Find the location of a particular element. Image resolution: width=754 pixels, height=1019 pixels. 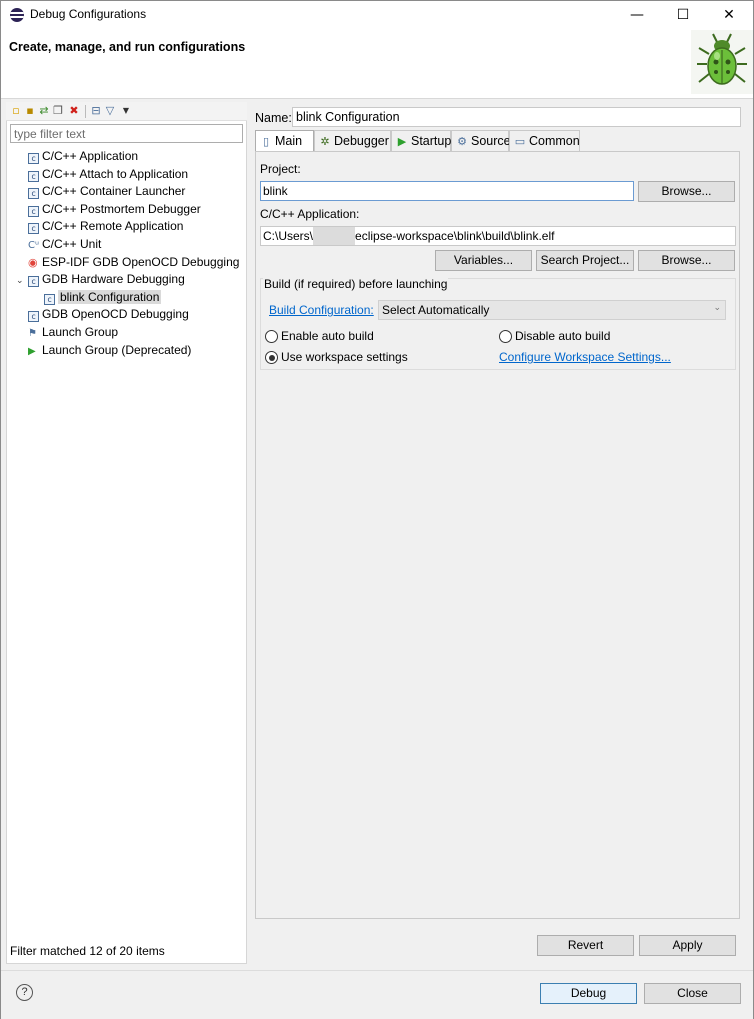

tab-source: ⚙ Source is located at coordinates (481, 140).